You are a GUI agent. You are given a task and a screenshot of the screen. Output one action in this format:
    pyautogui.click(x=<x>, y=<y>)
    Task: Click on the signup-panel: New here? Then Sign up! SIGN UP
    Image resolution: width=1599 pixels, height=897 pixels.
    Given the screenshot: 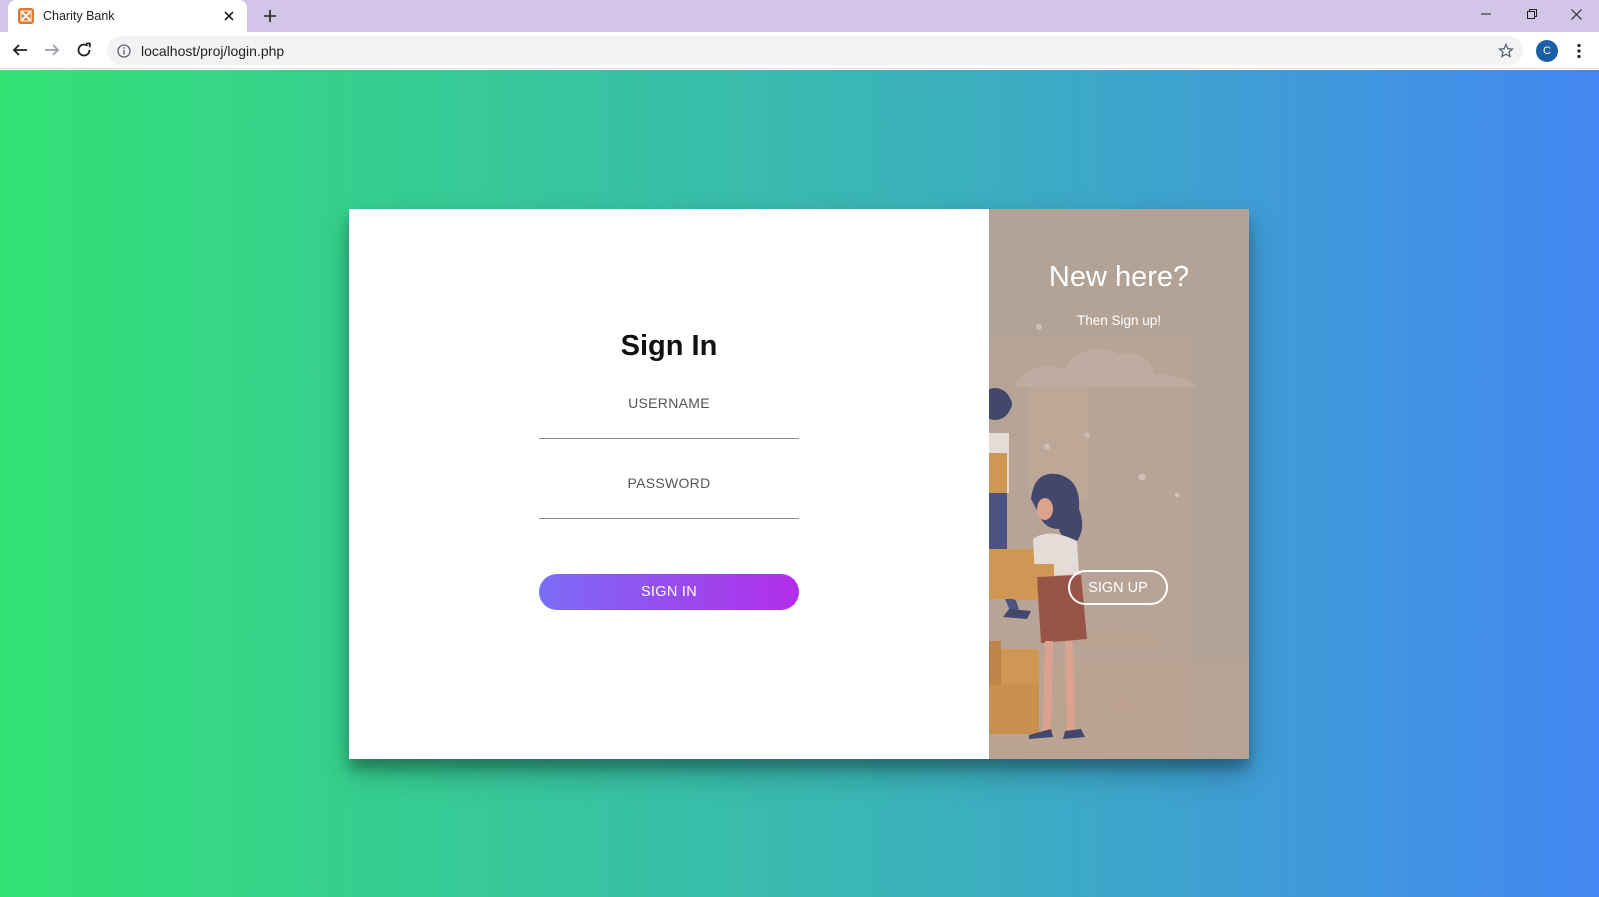 What is the action you would take?
    pyautogui.click(x=1119, y=484)
    